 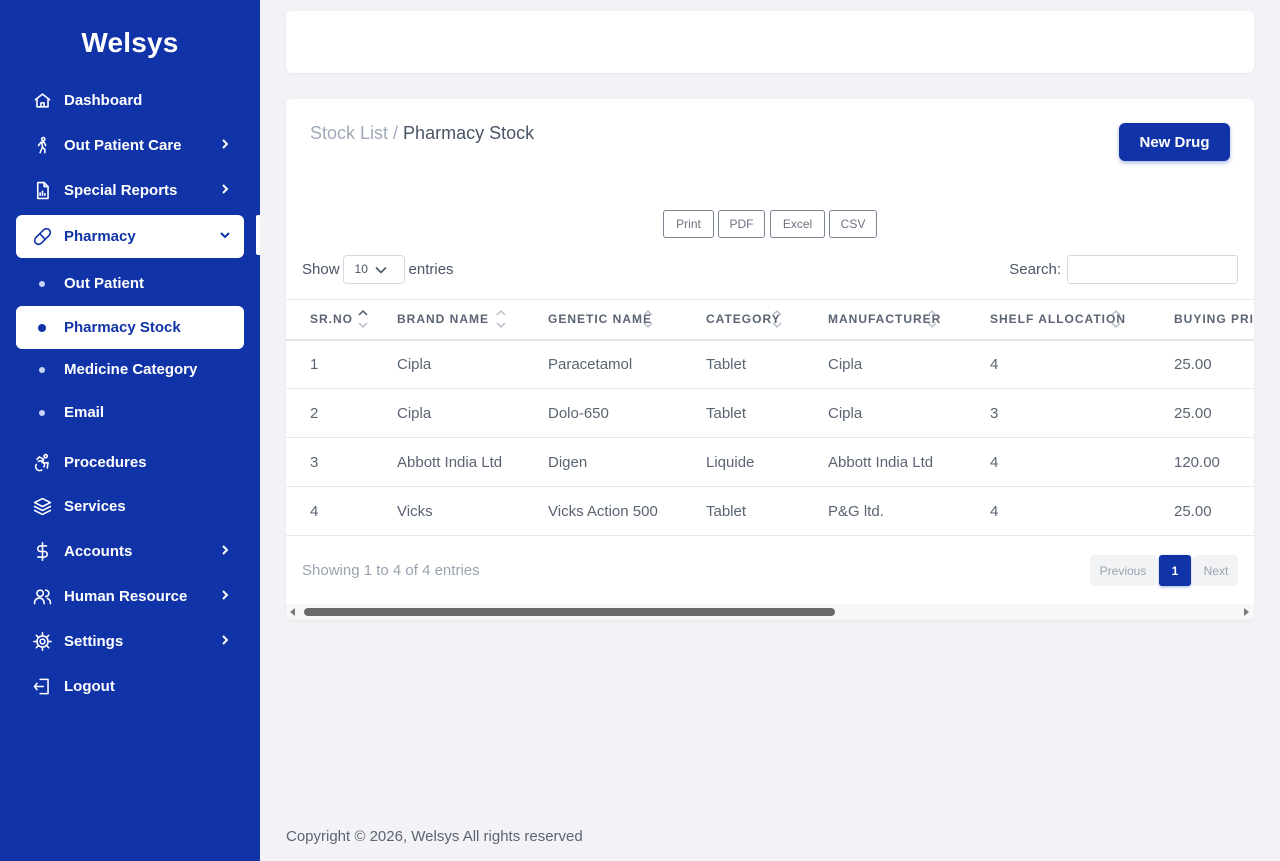 What do you see at coordinates (100, 236) in the screenshot?
I see `sidebar-item-label: Pharmacy` at bounding box center [100, 236].